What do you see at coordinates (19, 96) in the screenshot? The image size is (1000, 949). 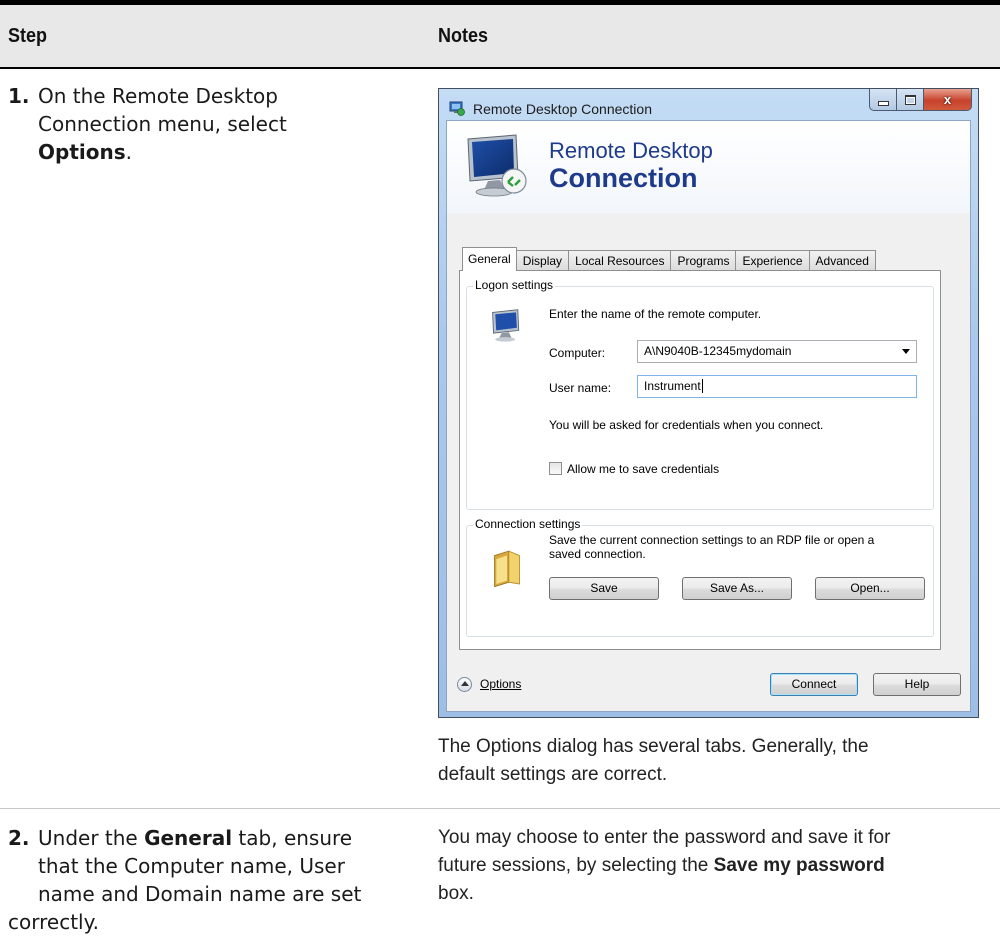 I see `step-number-1: 1.` at bounding box center [19, 96].